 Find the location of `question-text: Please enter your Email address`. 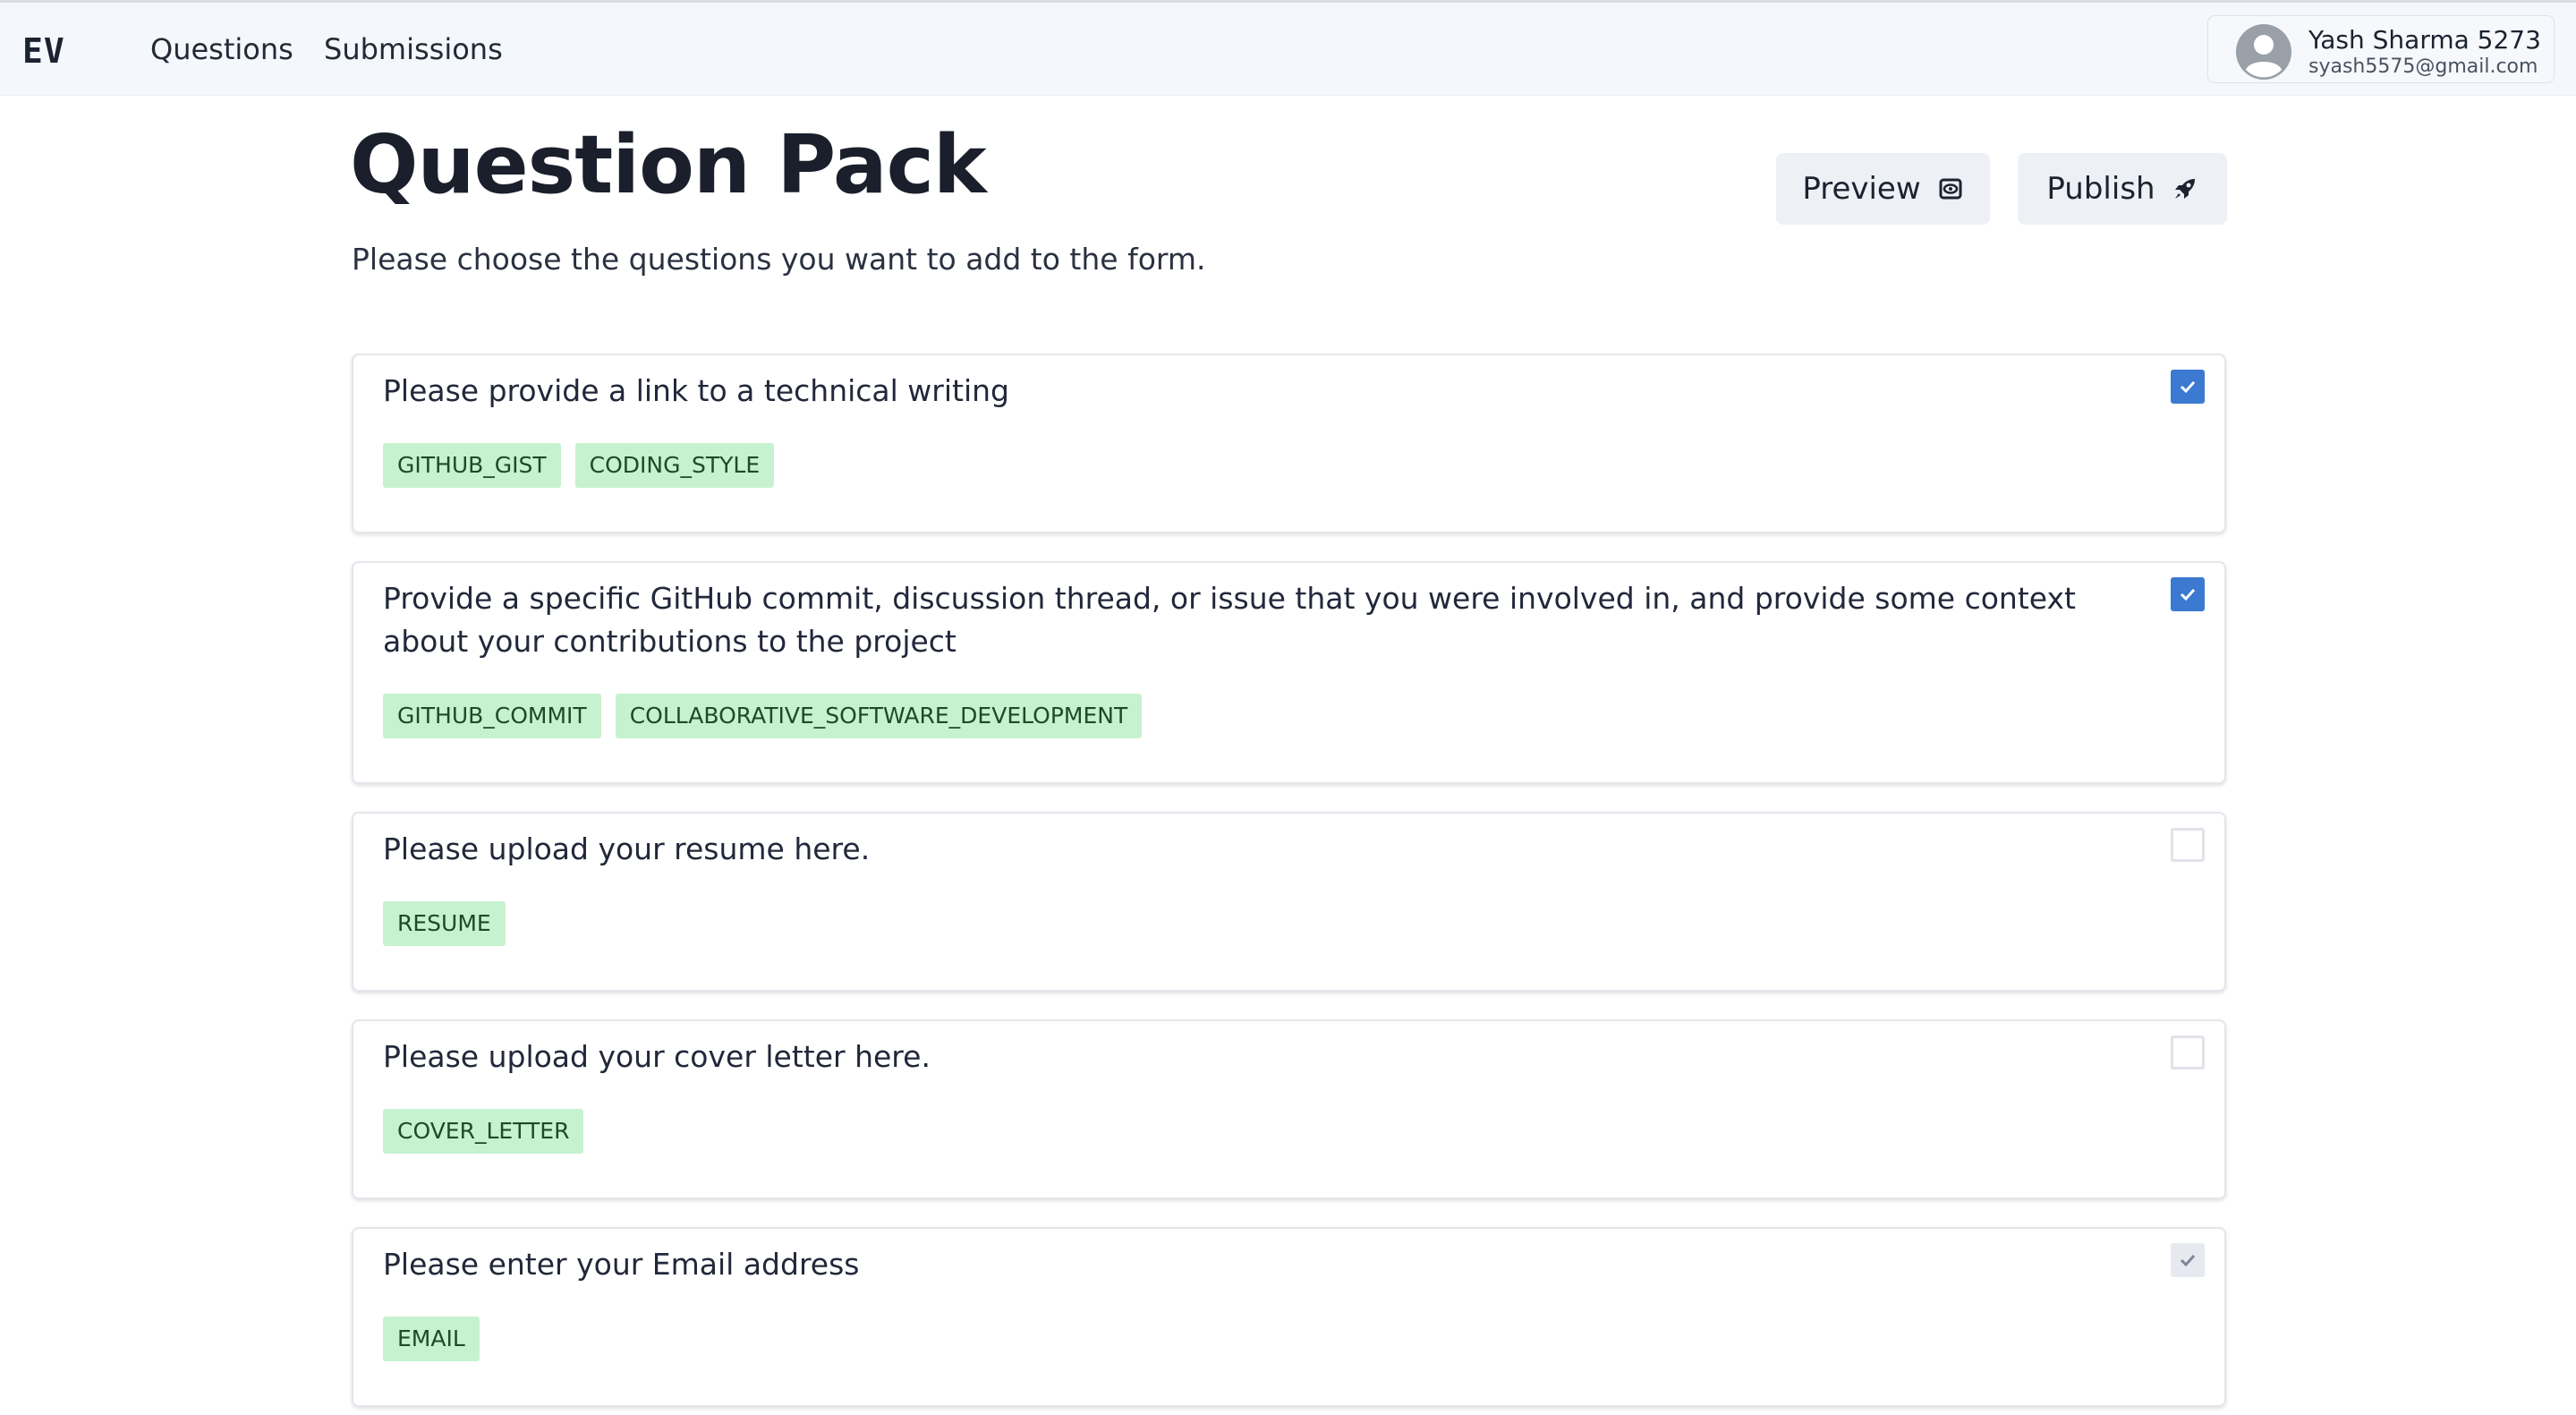

question-text: Please enter your Email address is located at coordinates (621, 1264).